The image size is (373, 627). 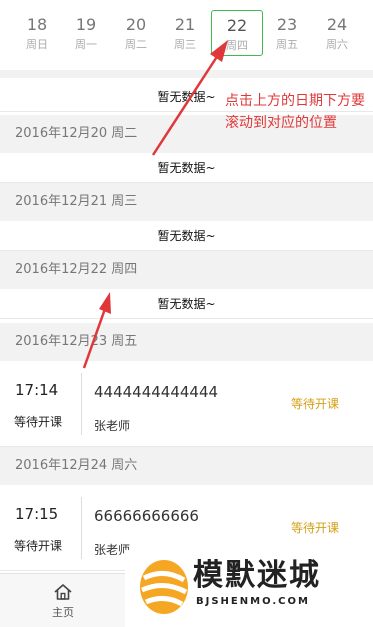 I want to click on date-item-18: 18 周日, so click(x=37, y=33).